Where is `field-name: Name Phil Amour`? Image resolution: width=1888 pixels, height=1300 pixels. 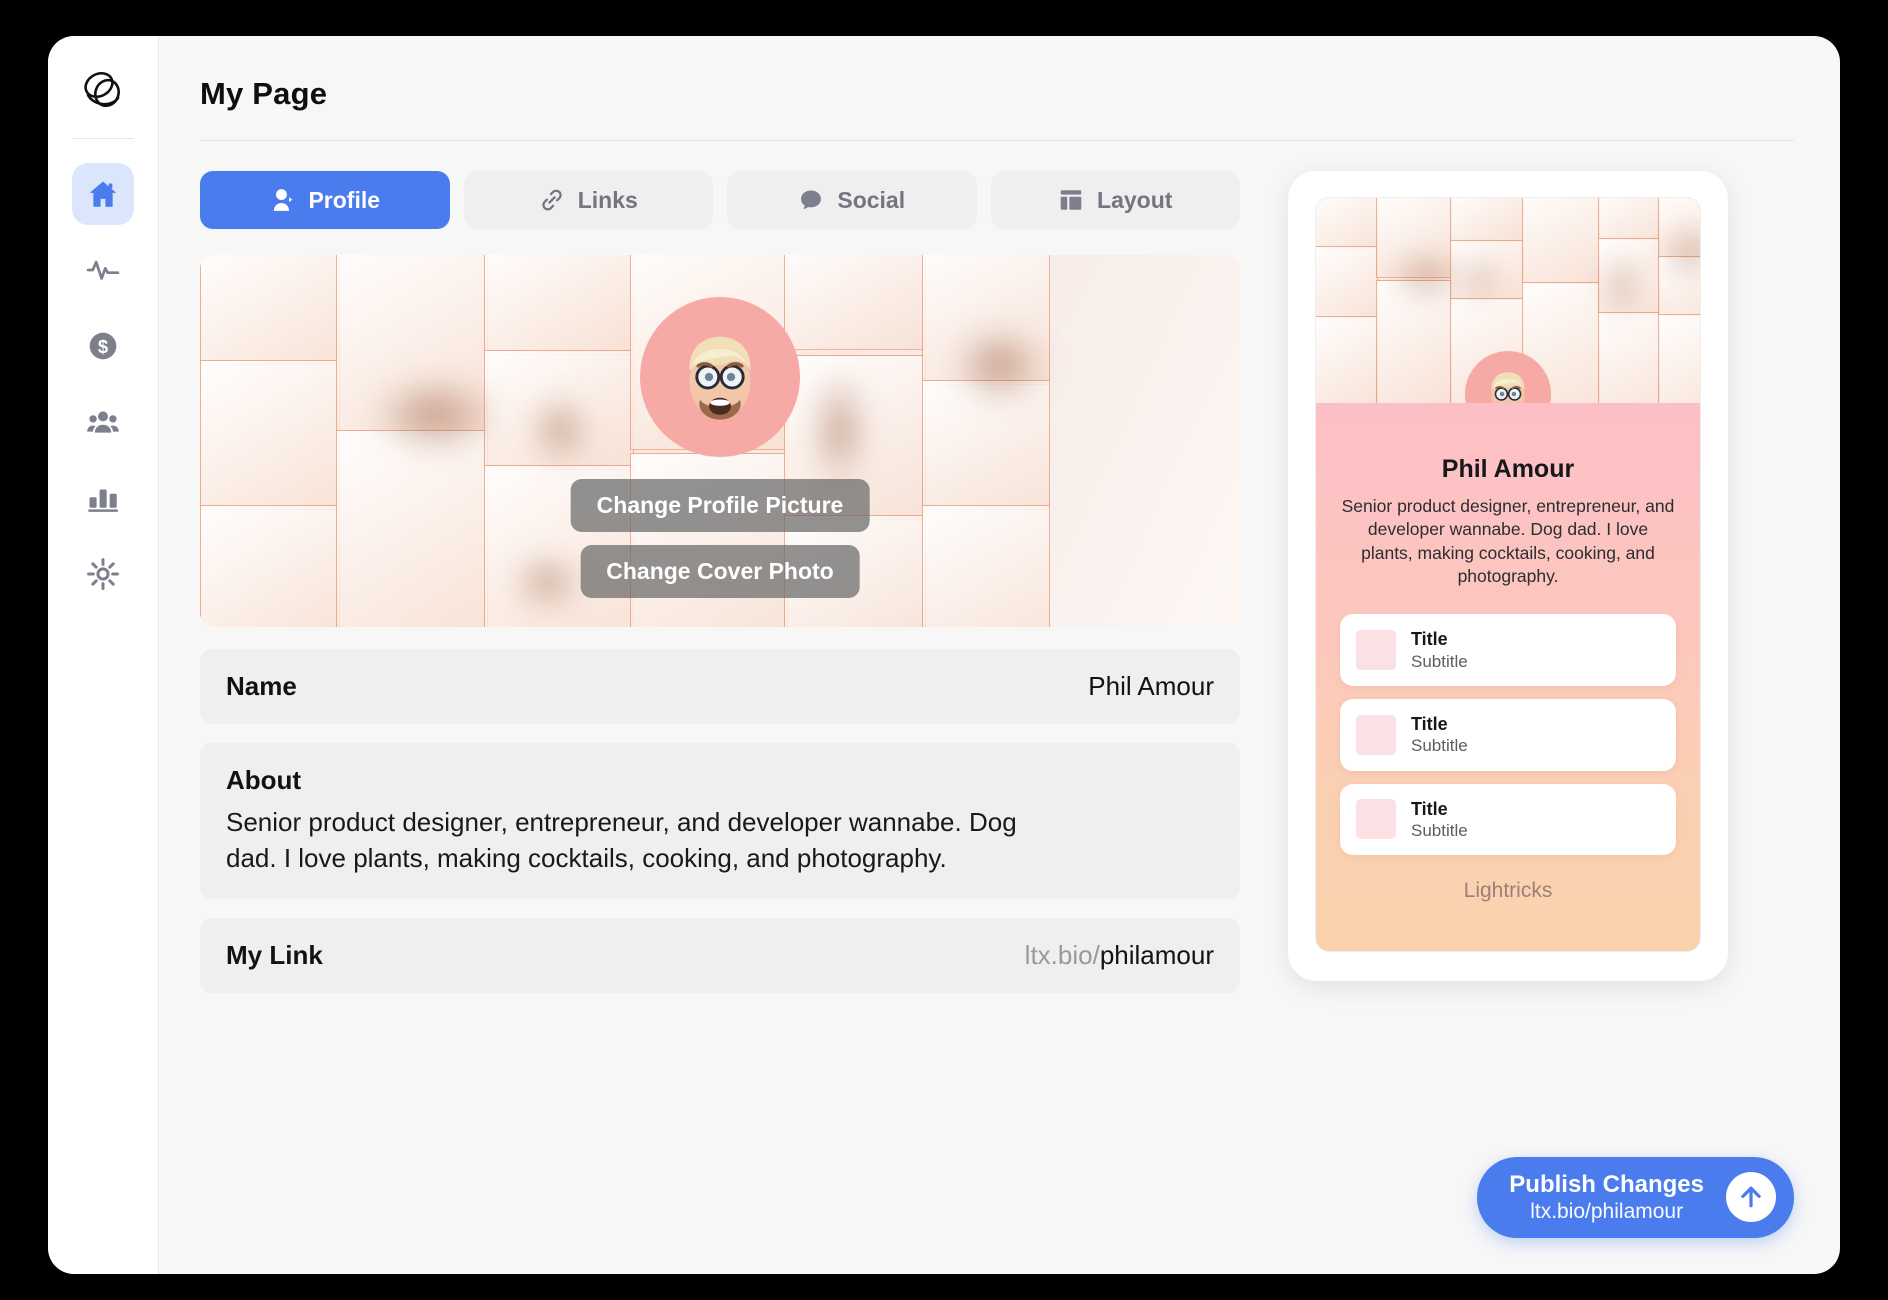
field-name: Name Phil Amour is located at coordinates (720, 686).